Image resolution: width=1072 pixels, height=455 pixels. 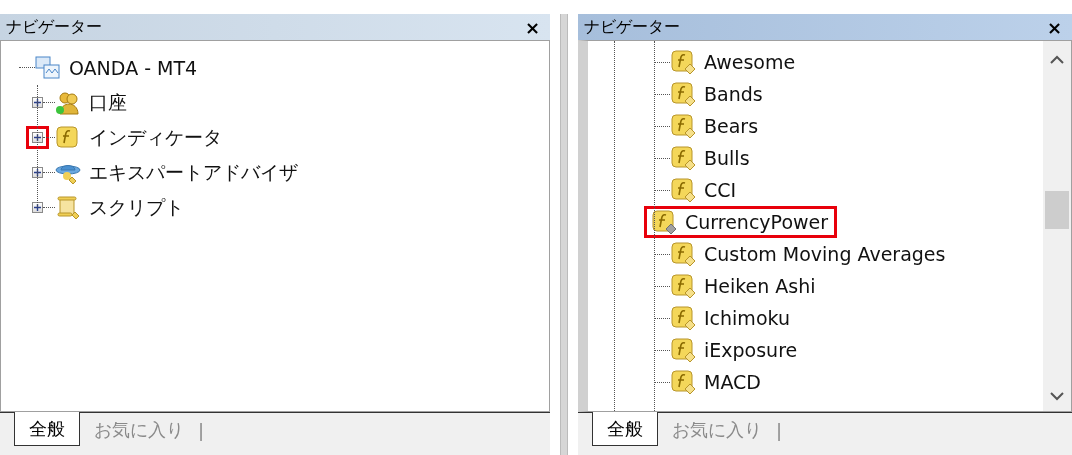 I want to click on tree-item-label: CCI, so click(x=720, y=190).